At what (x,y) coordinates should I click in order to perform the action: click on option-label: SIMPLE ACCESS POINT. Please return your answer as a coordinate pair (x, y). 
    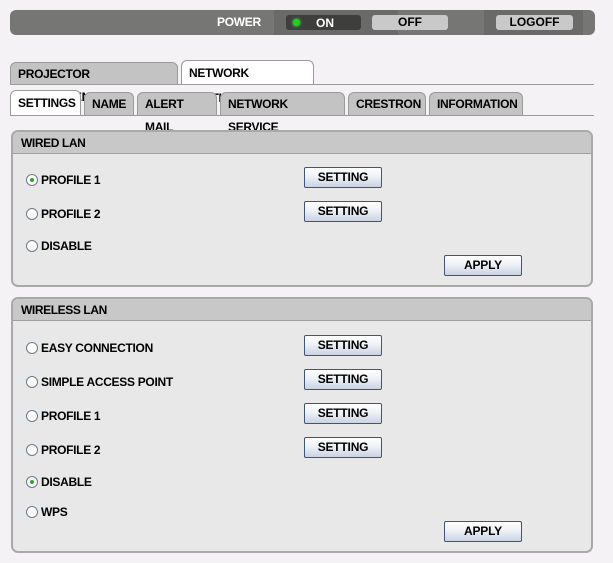
    Looking at the image, I should click on (107, 382).